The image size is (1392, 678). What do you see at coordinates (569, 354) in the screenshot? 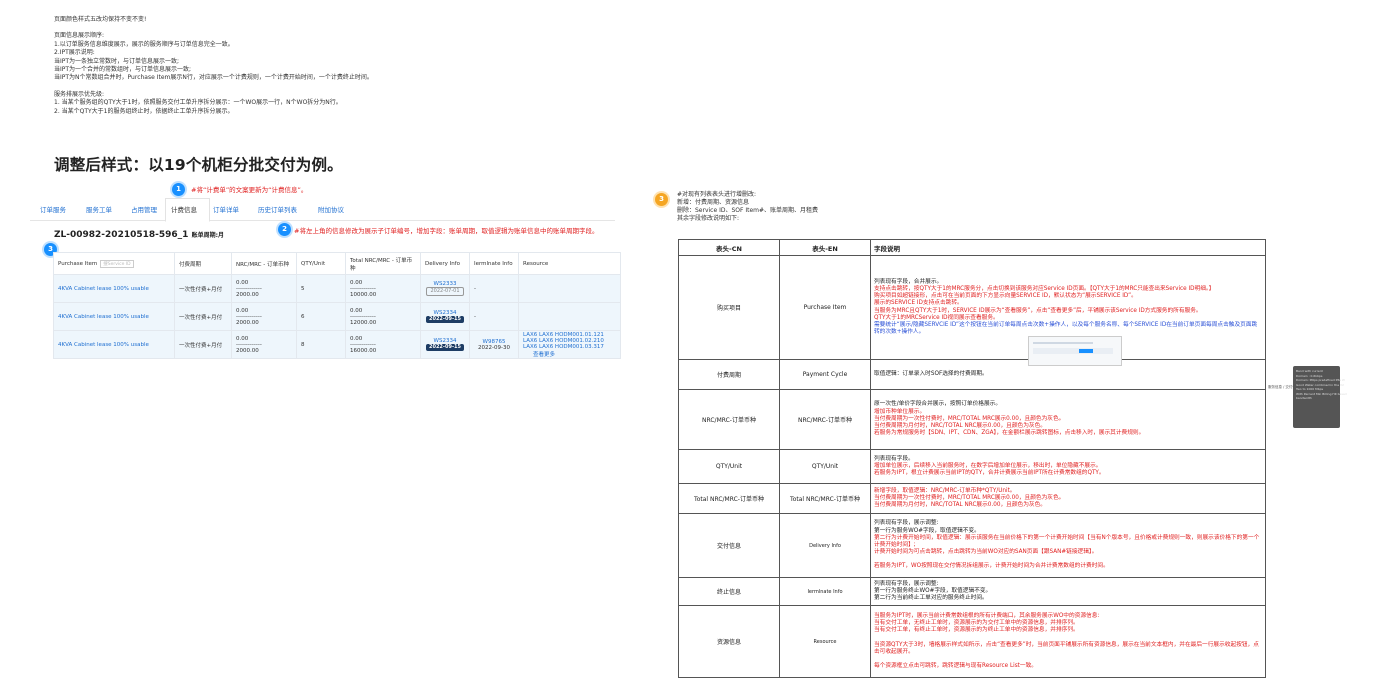
I see `view-more-link: 查看更多` at bounding box center [569, 354].